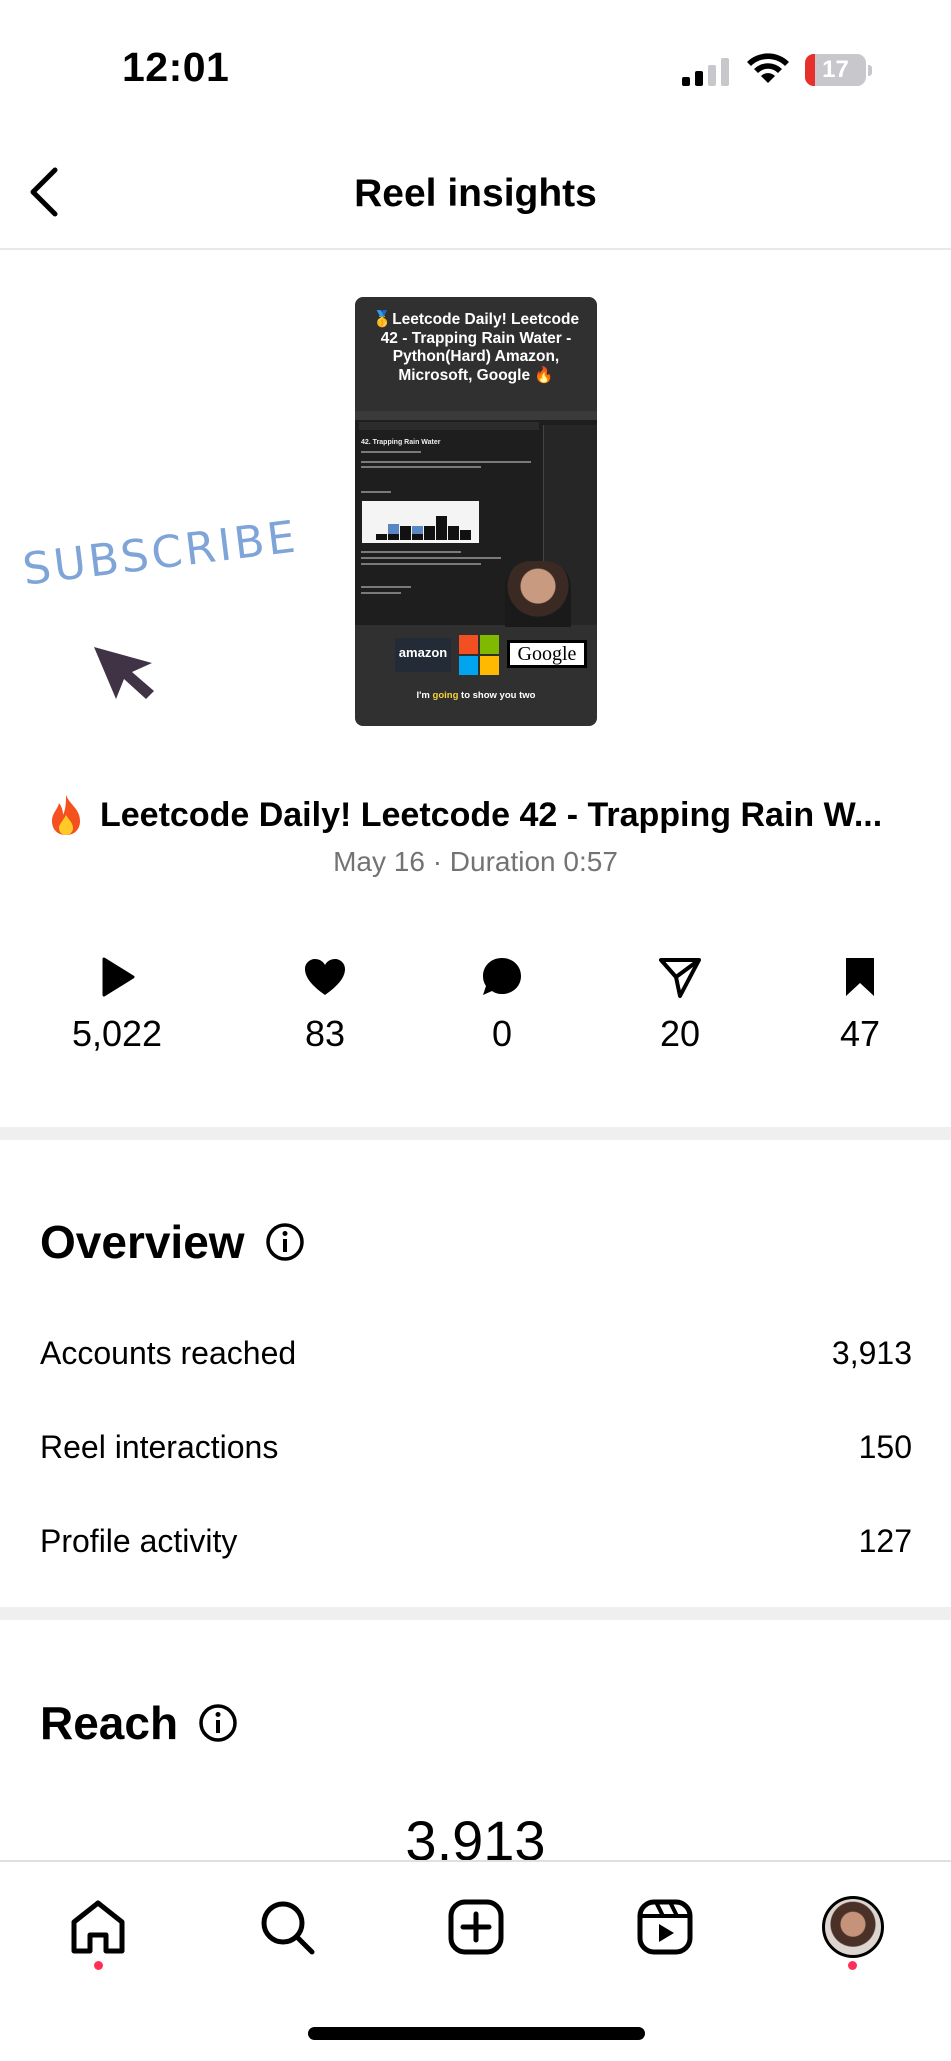 The height and width of the screenshot is (2061, 951). I want to click on tab-reels, so click(665, 1927).